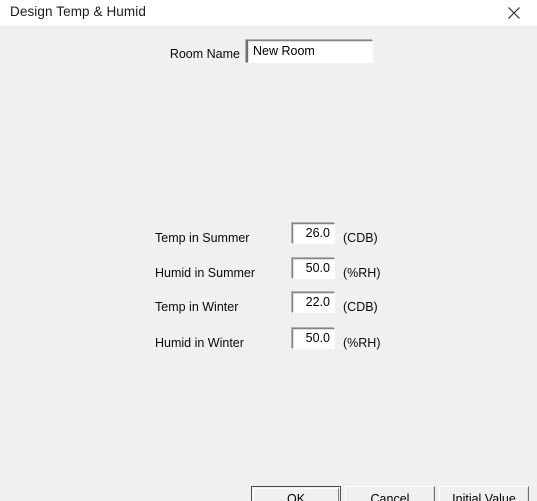 Image resolution: width=537 pixels, height=501 pixels. Describe the element at coordinates (197, 307) in the screenshot. I see `temp-in-winter-label: Temp in Winter` at that location.